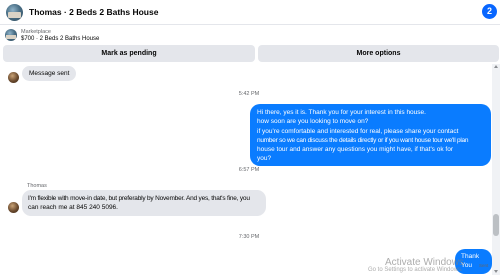  Describe the element at coordinates (249, 237) in the screenshot. I see `timestamp: 7:30 PM` at that location.